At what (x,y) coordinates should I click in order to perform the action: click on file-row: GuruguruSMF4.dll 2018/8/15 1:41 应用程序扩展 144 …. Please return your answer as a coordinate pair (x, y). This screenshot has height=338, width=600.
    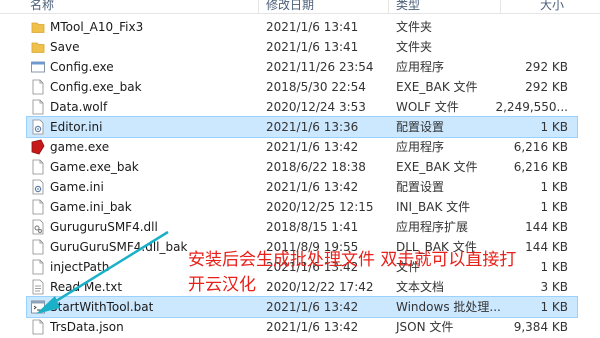
    Looking at the image, I should click on (300, 227).